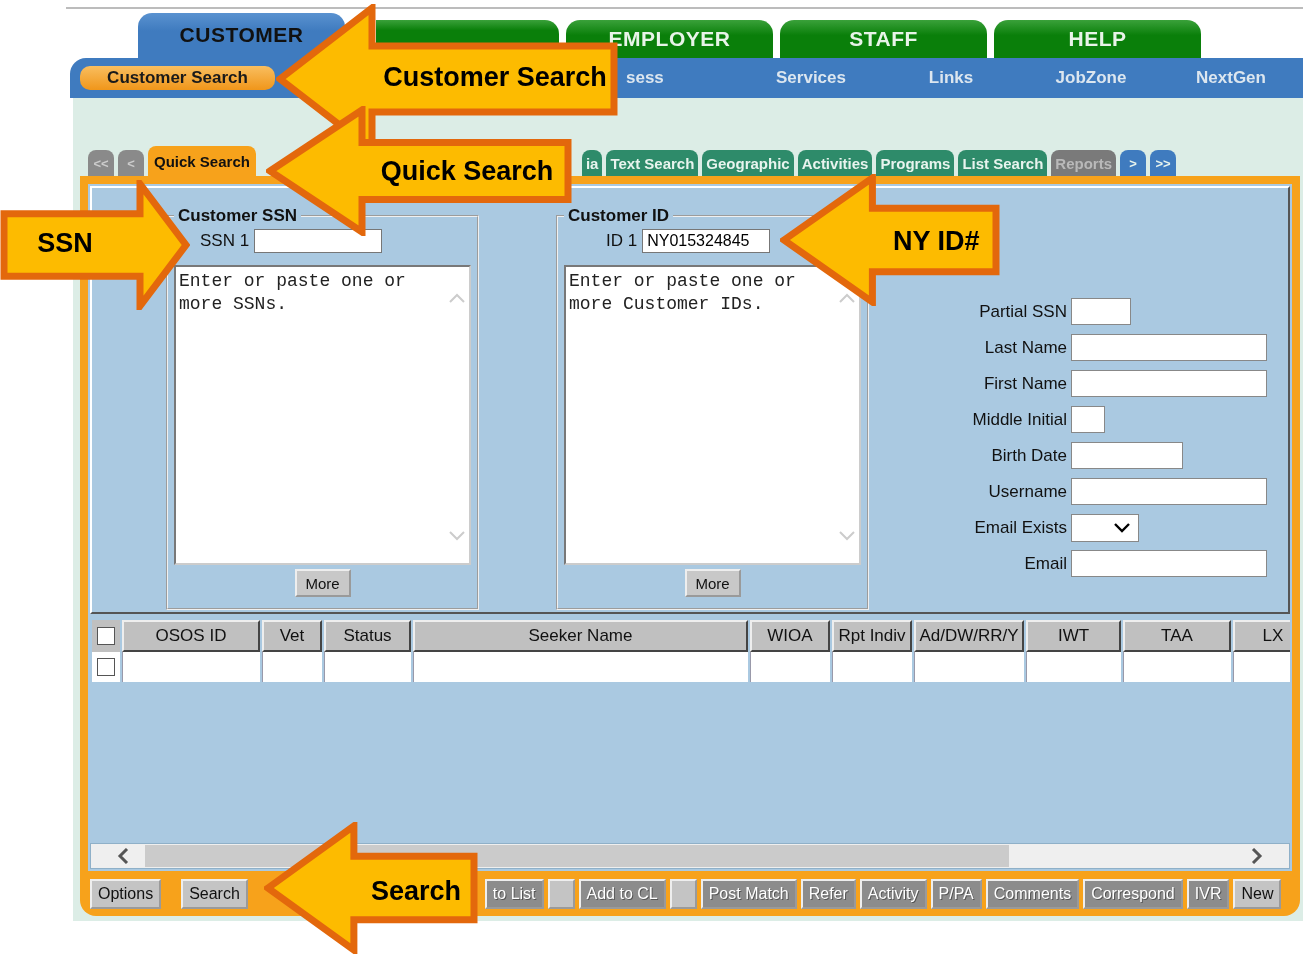 Image resolution: width=1303 pixels, height=954 pixels. What do you see at coordinates (683, 78) in the screenshot?
I see `nav-item: sess` at bounding box center [683, 78].